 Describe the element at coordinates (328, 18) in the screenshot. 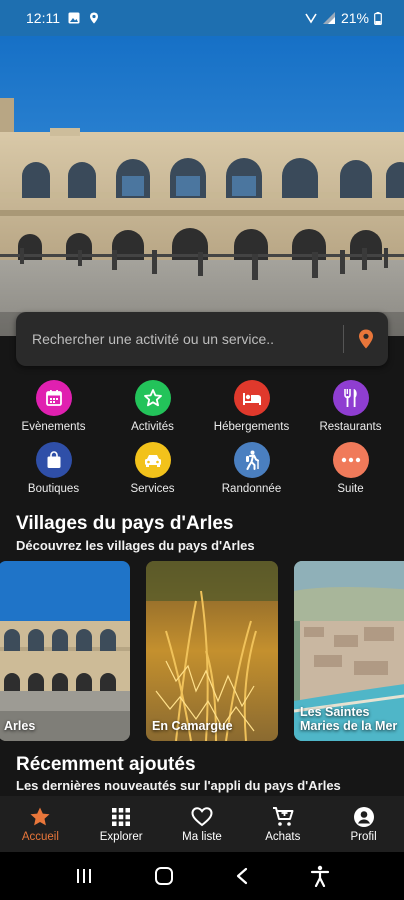

I see `signal-icon` at that location.